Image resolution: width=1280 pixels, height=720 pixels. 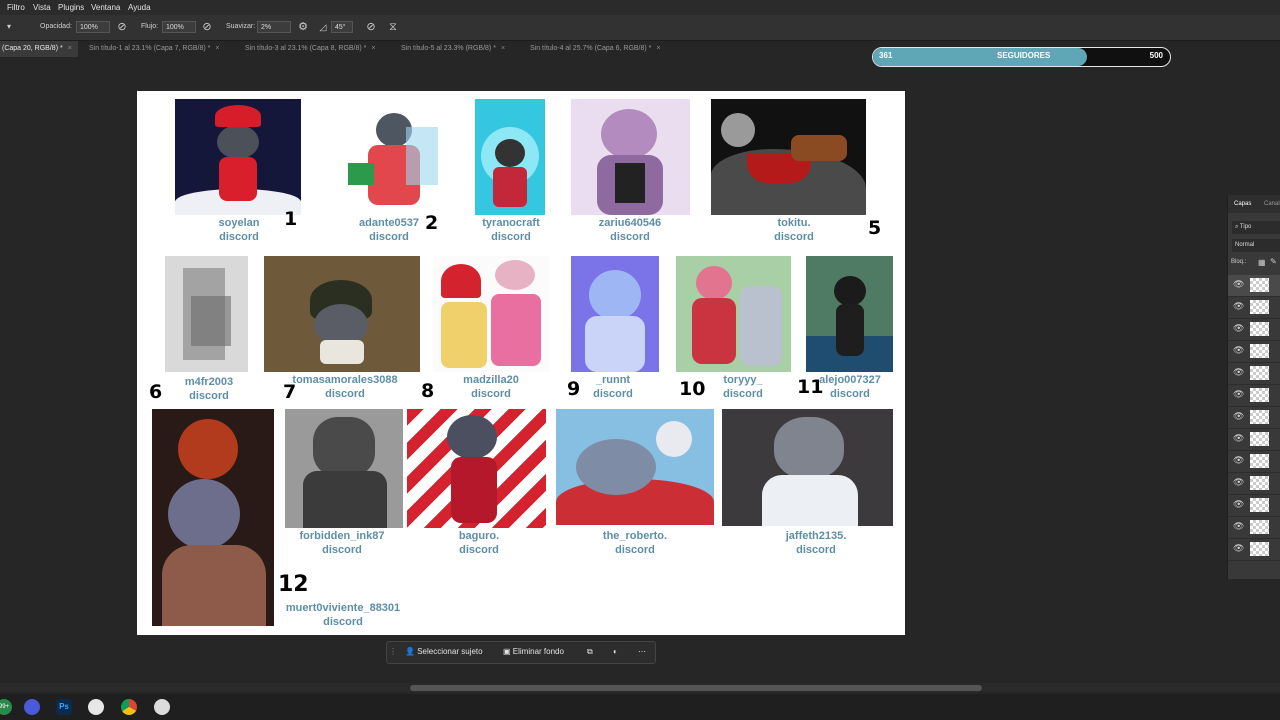 What do you see at coordinates (16, 7) in the screenshot?
I see `menu-filtro: Filtro` at bounding box center [16, 7].